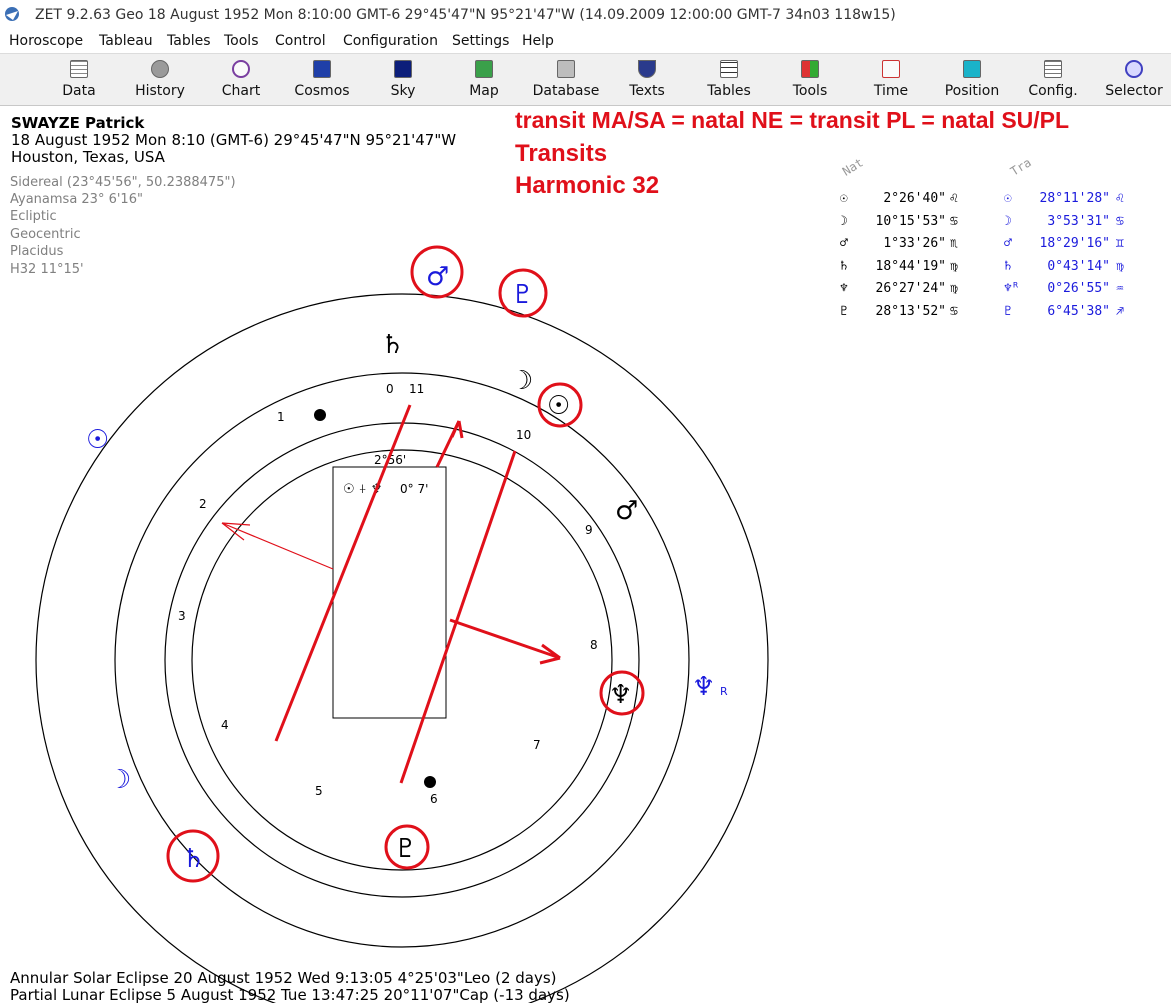  What do you see at coordinates (521, 381) in the screenshot?
I see `natal-moon-glyph: ☽` at bounding box center [521, 381].